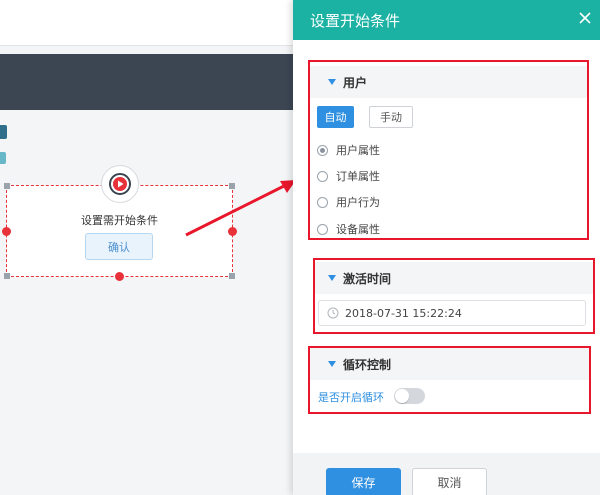 This screenshot has width=600, height=495. Describe the element at coordinates (240, 208) in the screenshot. I see `annotation-arrow` at that location.